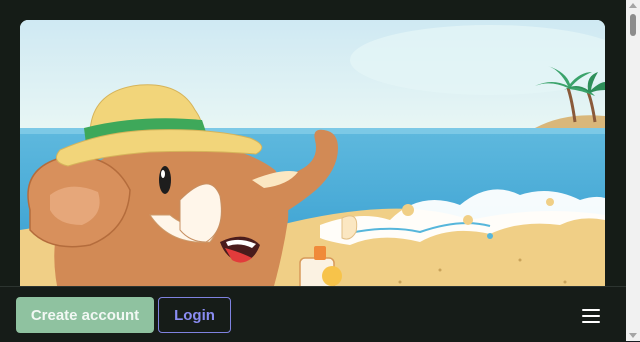 This screenshot has width=640, height=342. I want to click on scroll-up-arrow-icon, so click(633, 5).